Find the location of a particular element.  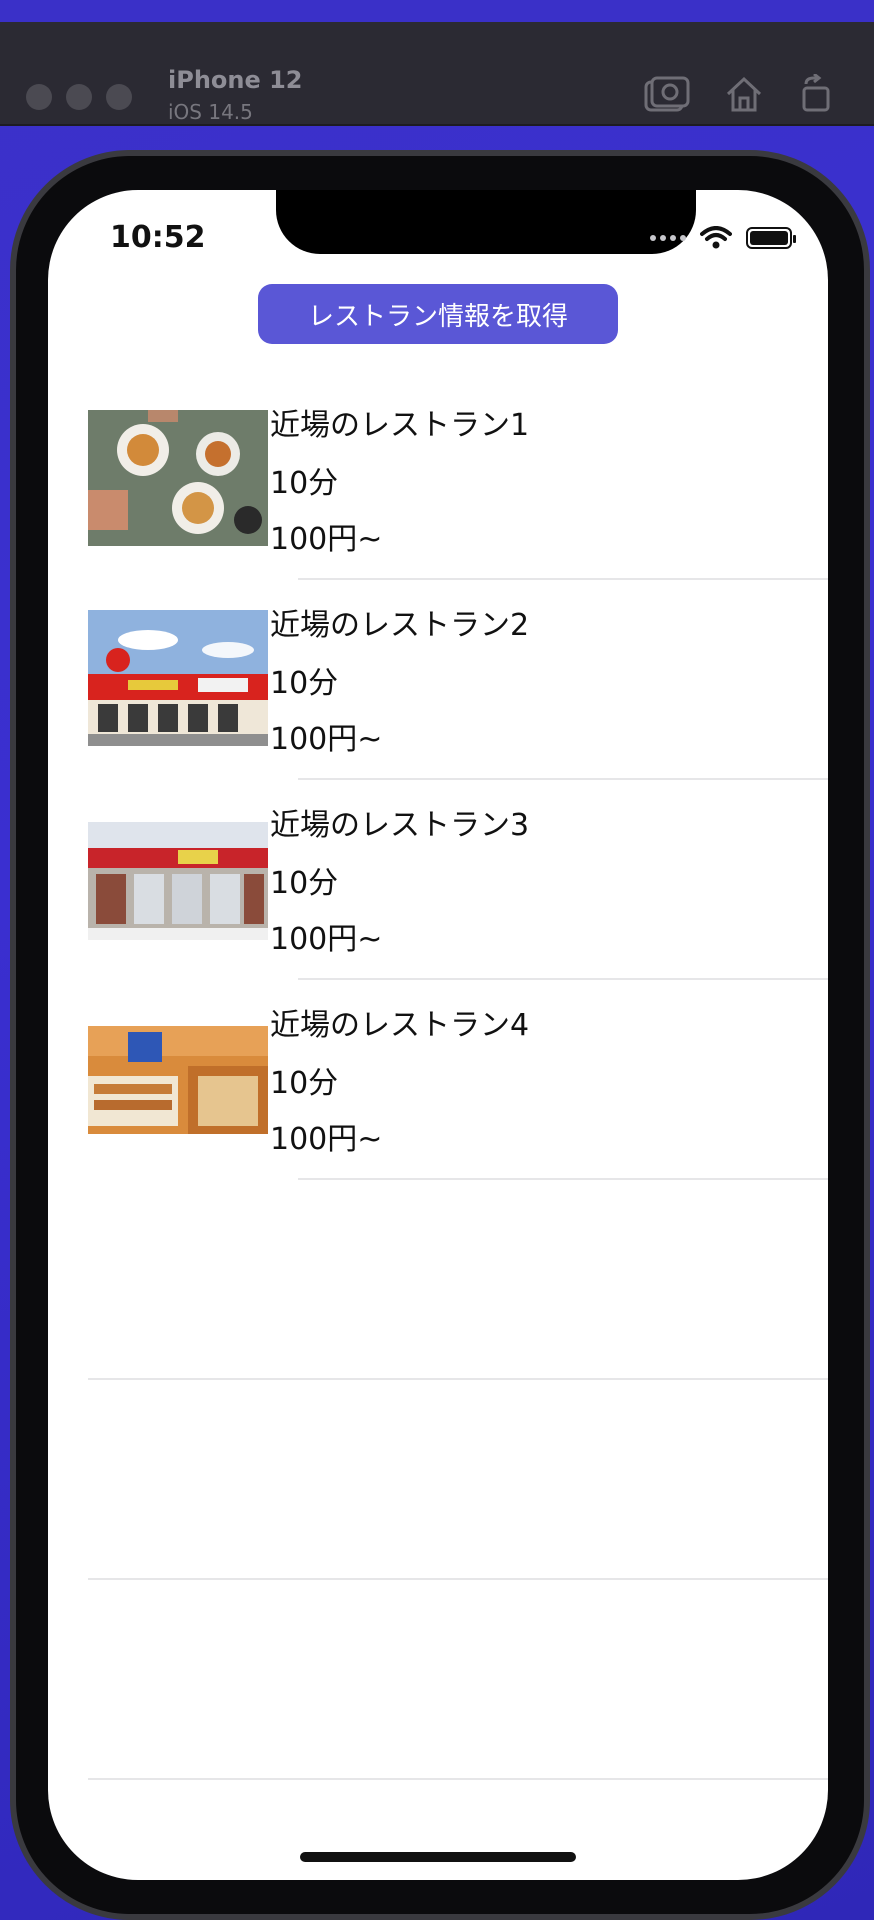

zoom-window-button is located at coordinates (119, 97).